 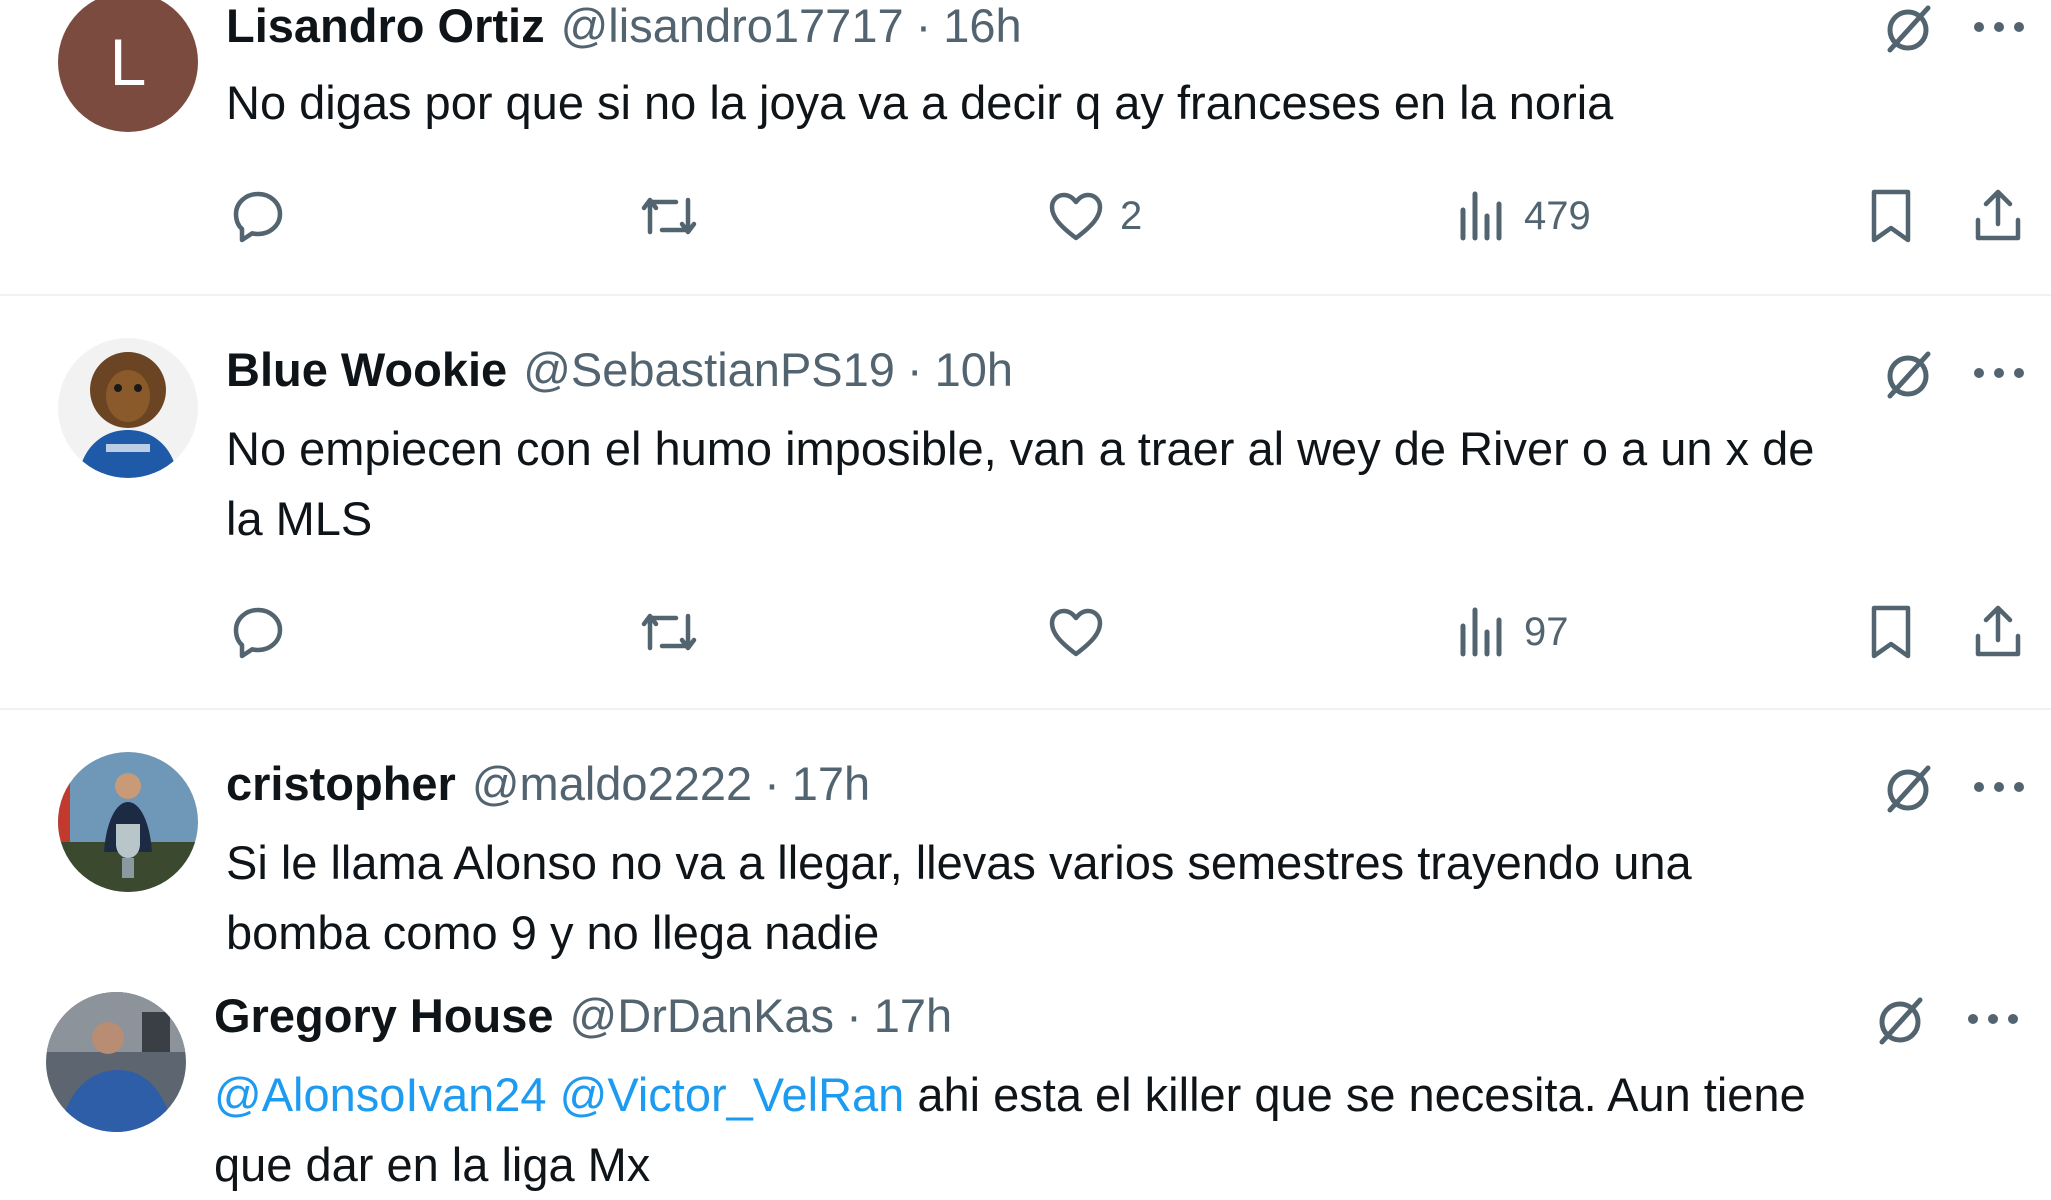 I want to click on tweet-header: Gregory House @DrDanKas · 17h, so click(x=583, y=1016).